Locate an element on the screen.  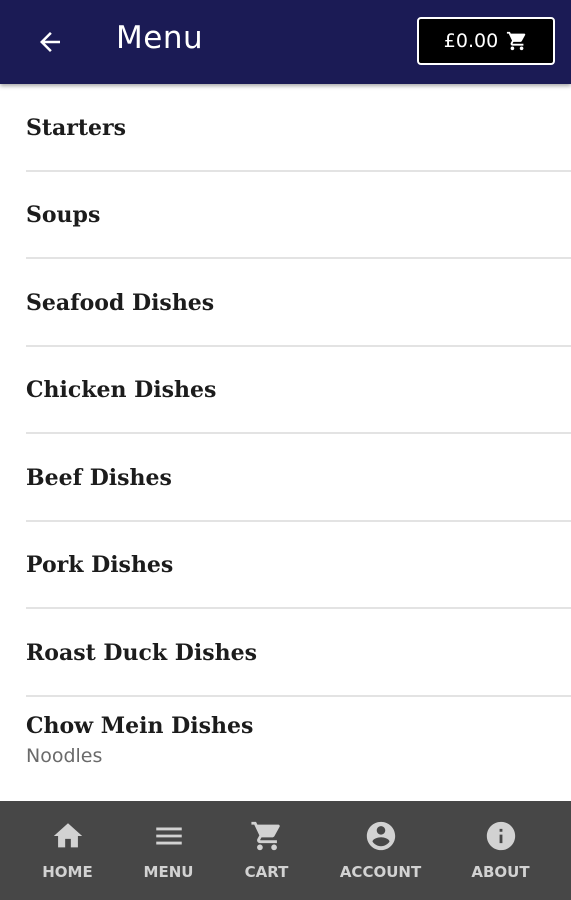
category-title: Seafood Dishes is located at coordinates (120, 302).